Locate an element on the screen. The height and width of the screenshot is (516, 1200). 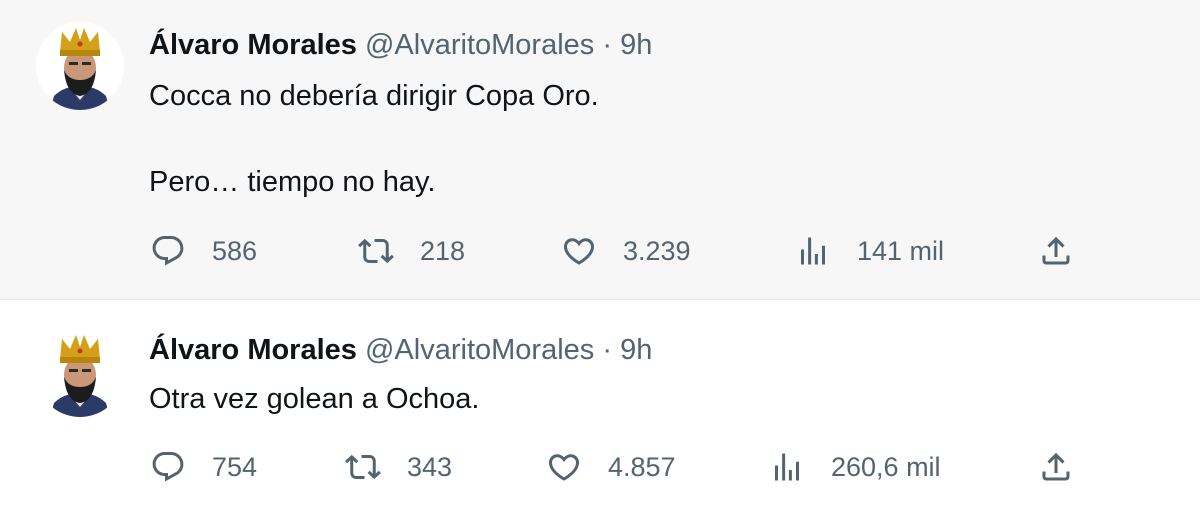
views-button: 260,6 mil is located at coordinates (855, 467).